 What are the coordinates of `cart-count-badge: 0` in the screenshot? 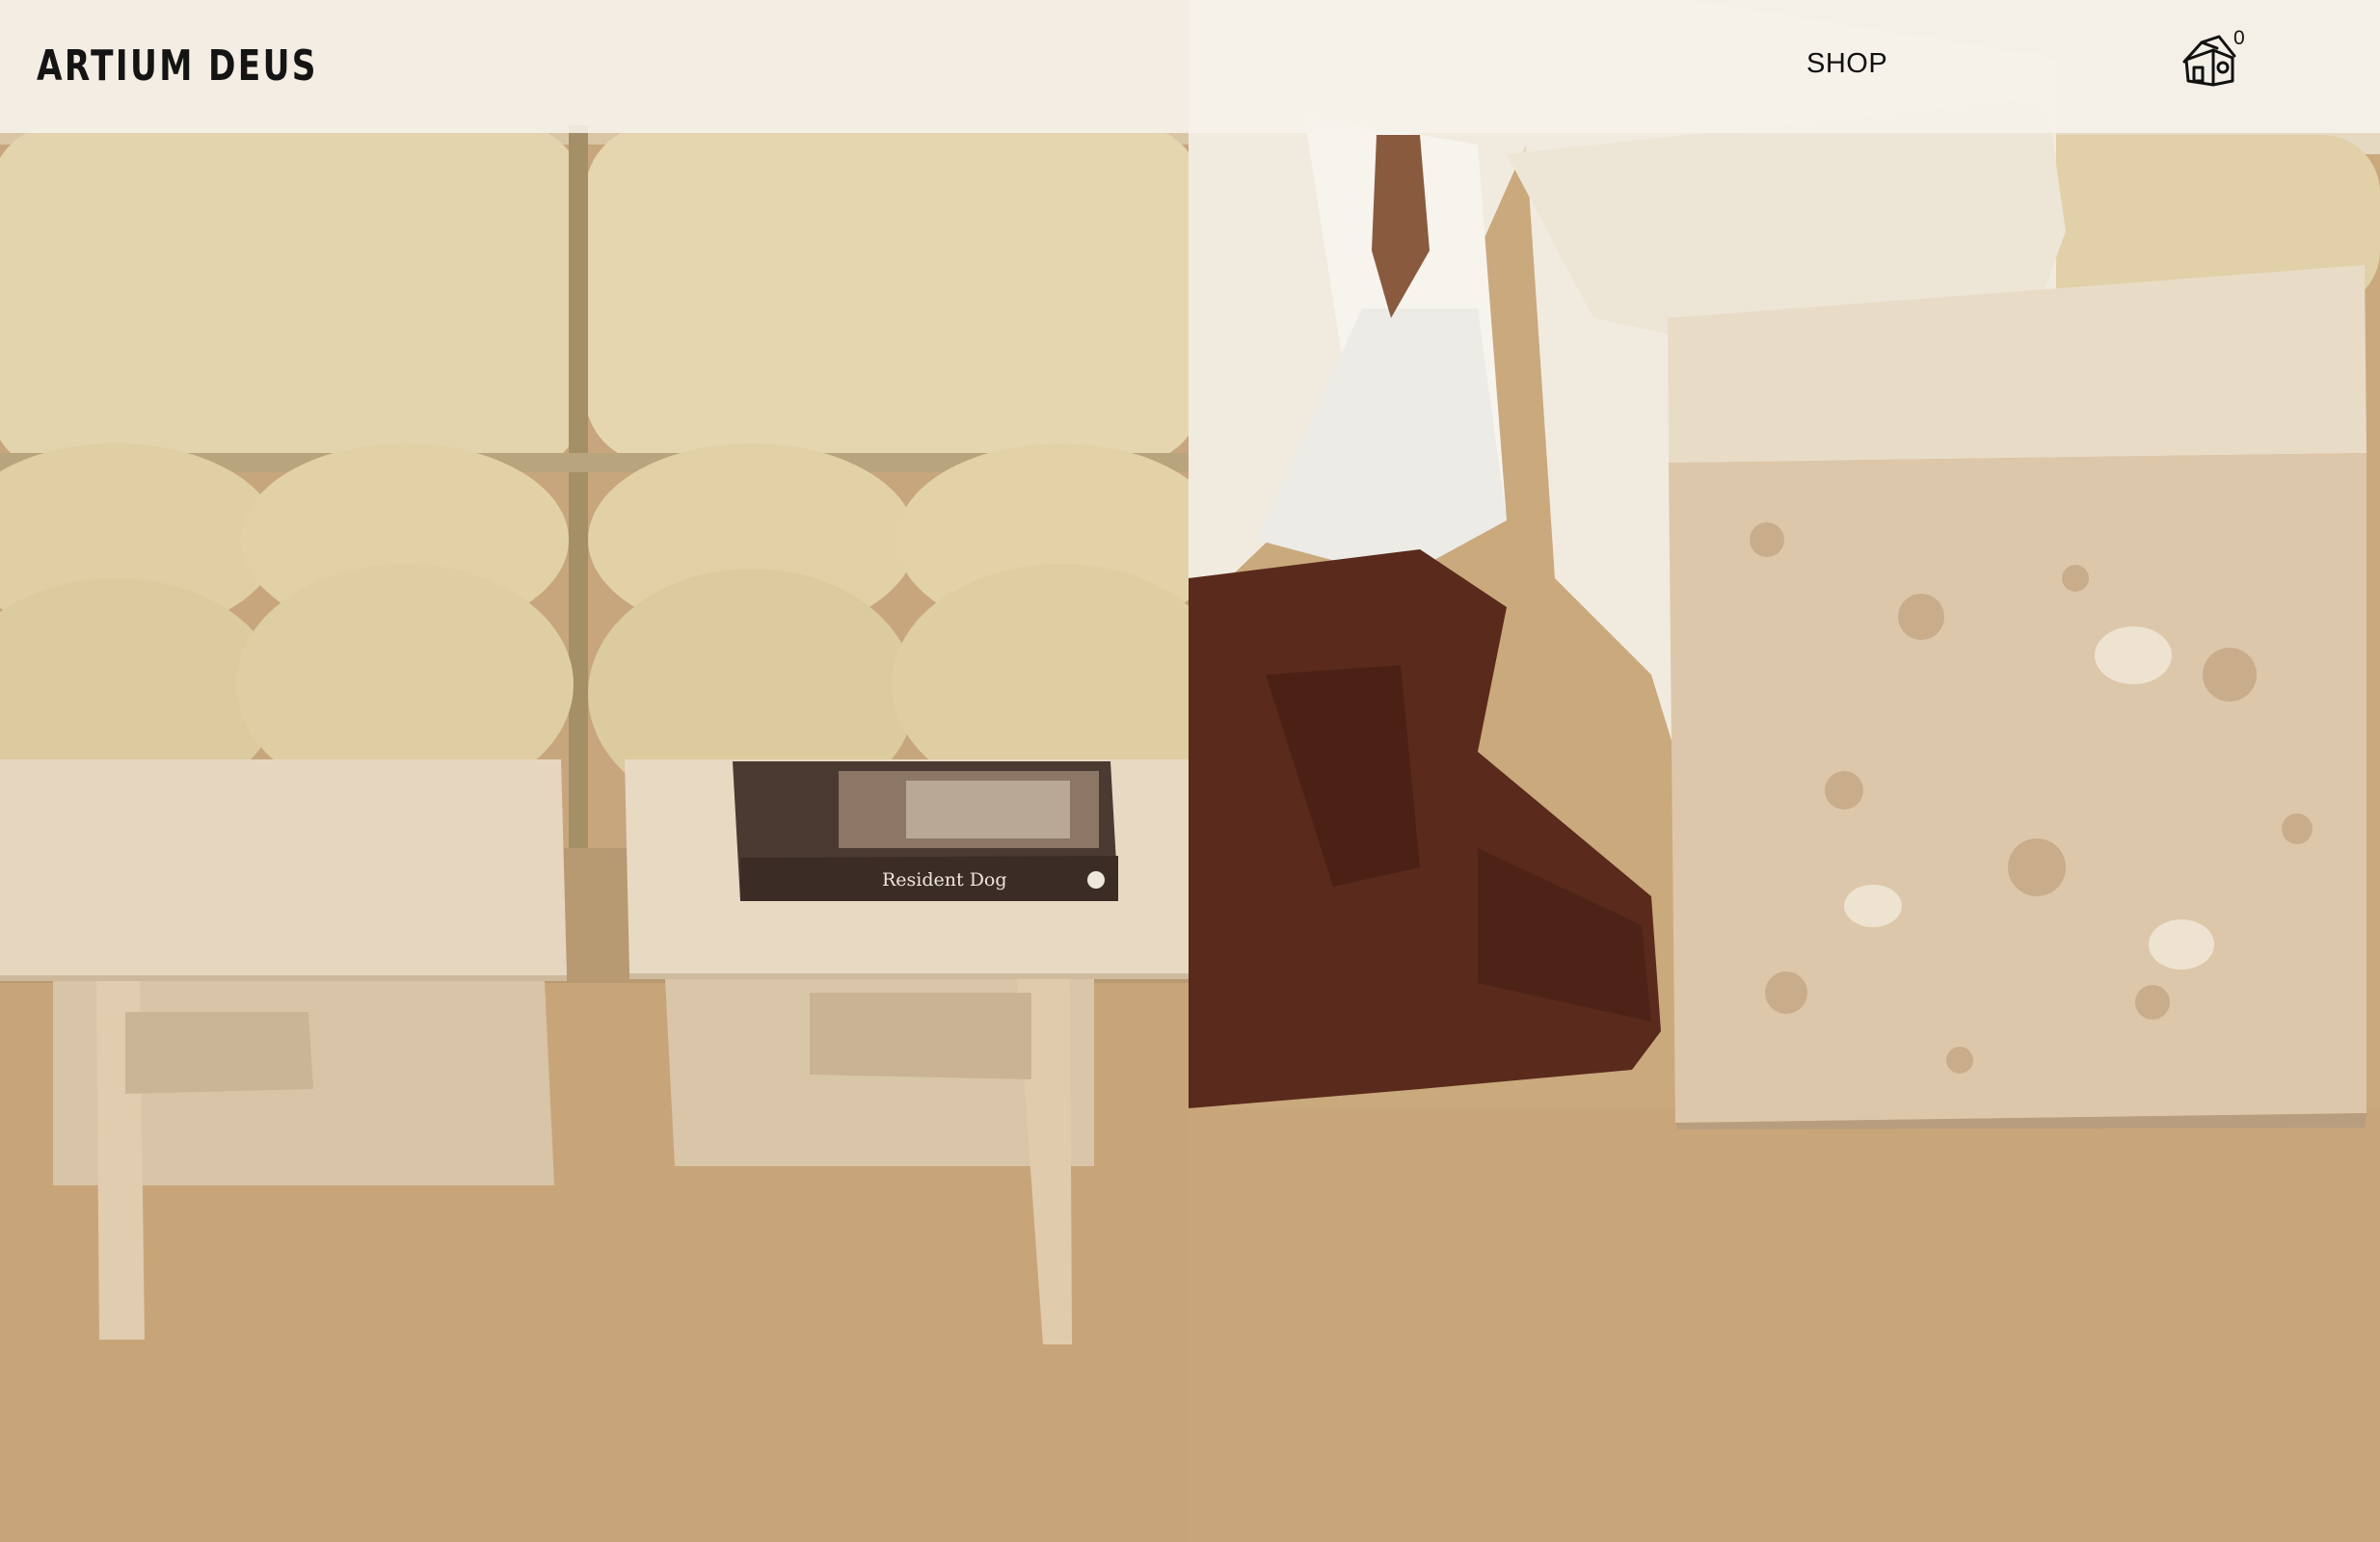 It's located at (2239, 38).